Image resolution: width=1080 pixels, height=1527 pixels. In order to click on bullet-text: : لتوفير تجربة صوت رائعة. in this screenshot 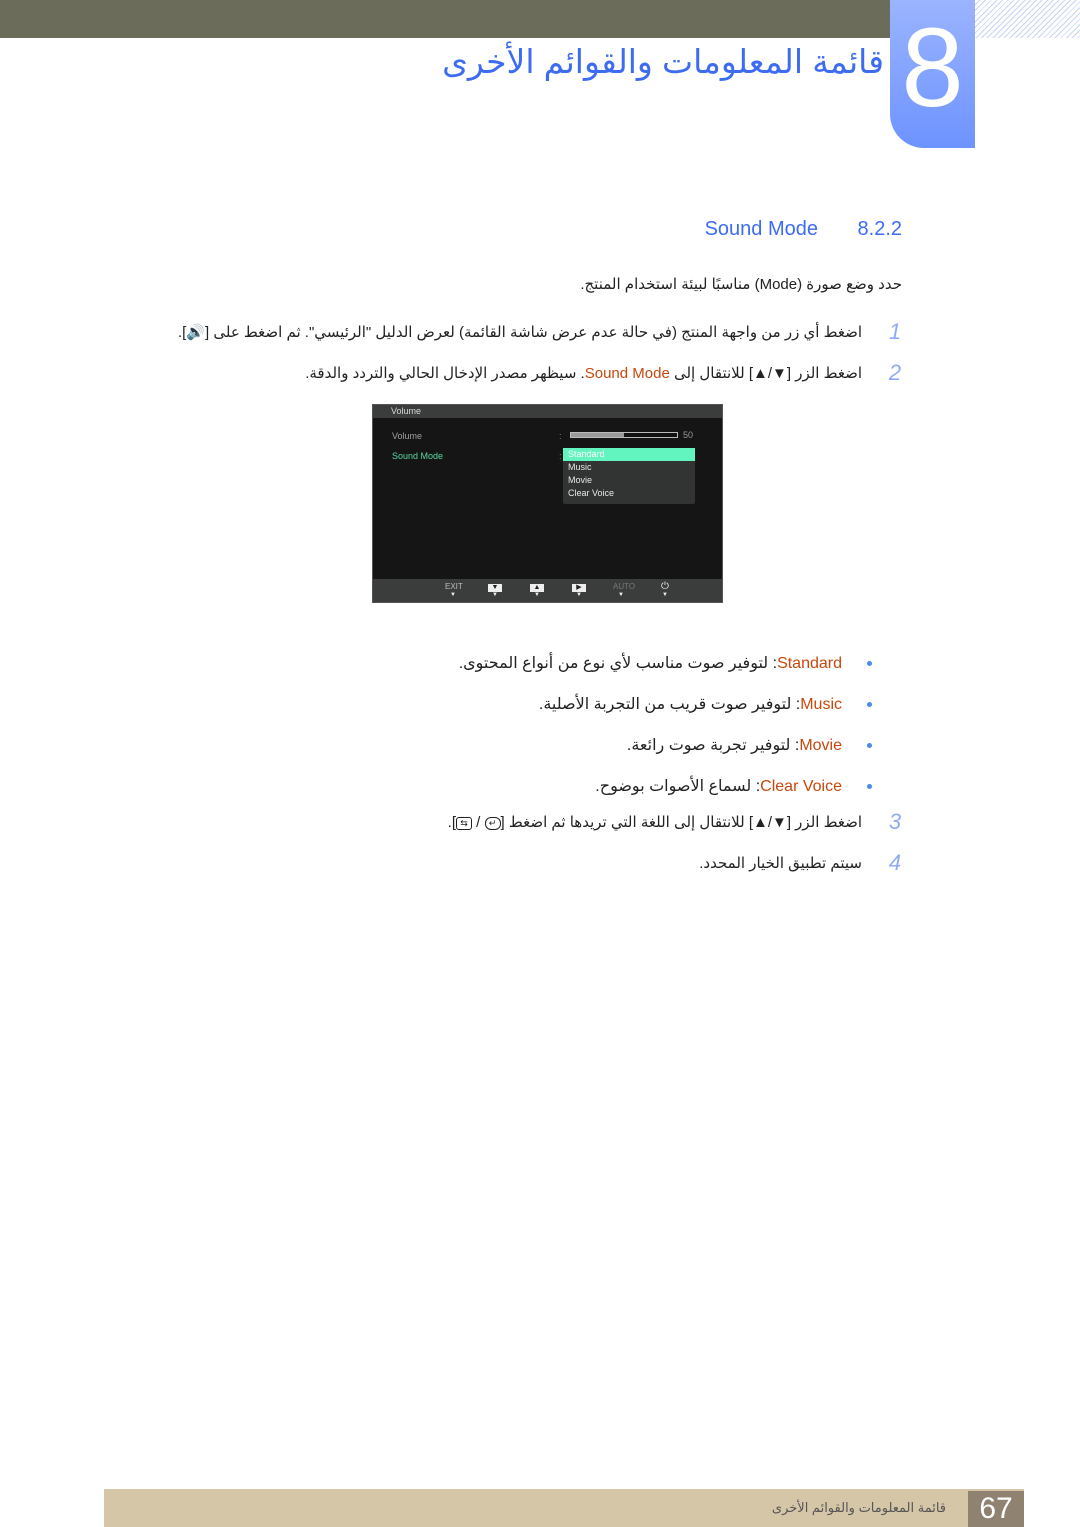, I will do `click(713, 745)`.